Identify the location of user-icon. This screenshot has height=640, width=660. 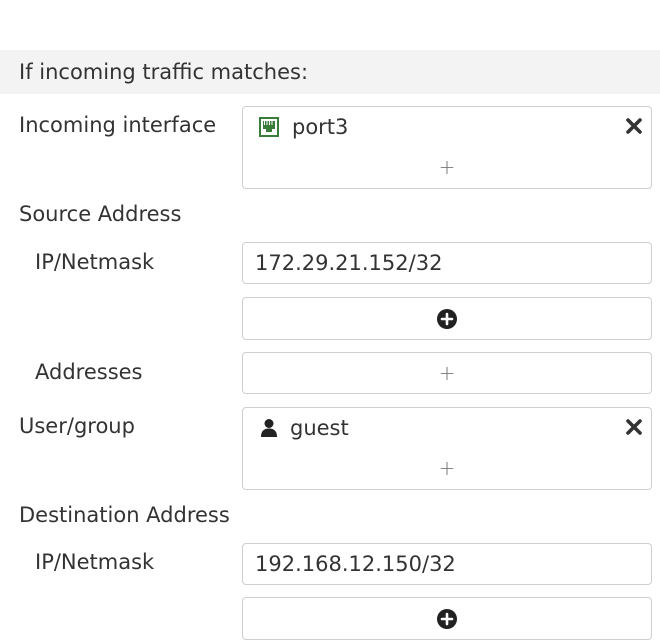
(269, 428).